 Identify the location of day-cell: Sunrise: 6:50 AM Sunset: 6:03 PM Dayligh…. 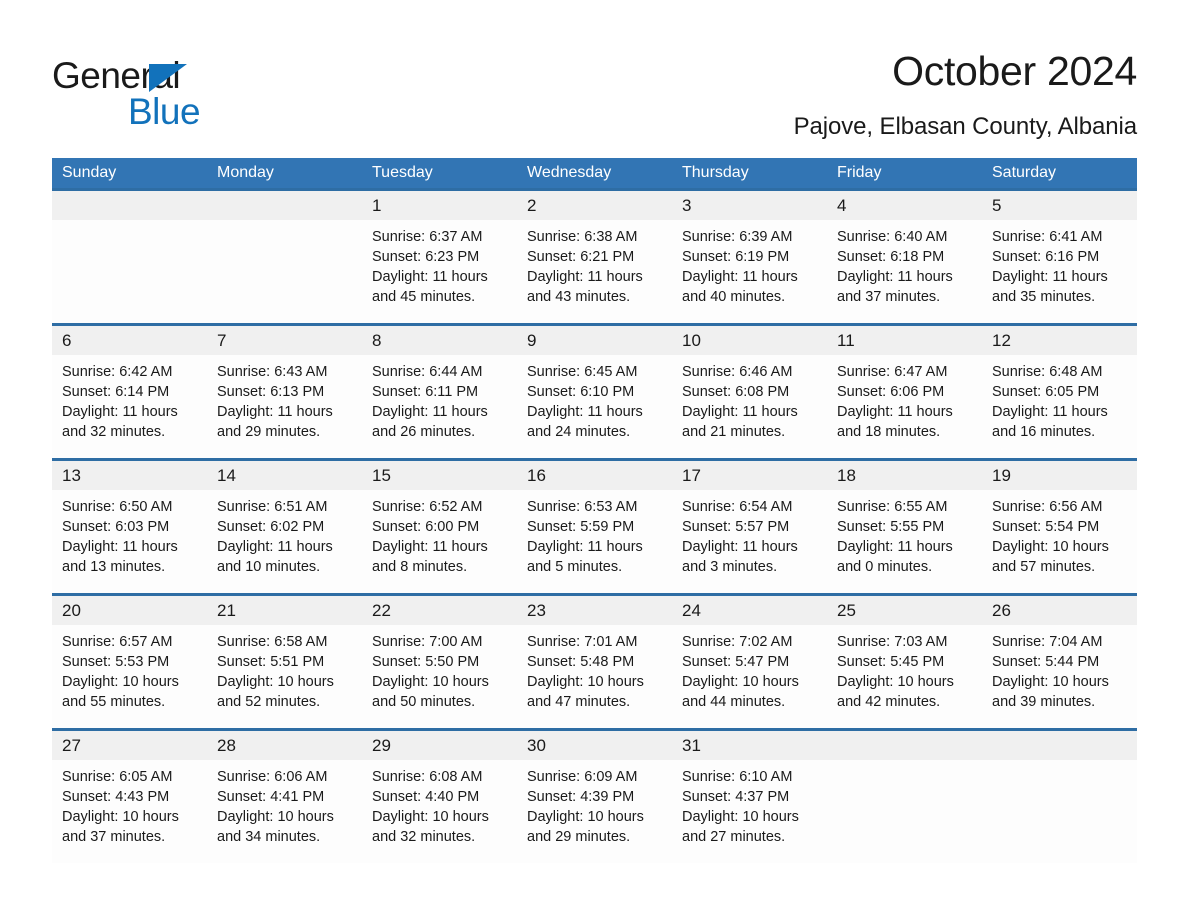
(129, 541).